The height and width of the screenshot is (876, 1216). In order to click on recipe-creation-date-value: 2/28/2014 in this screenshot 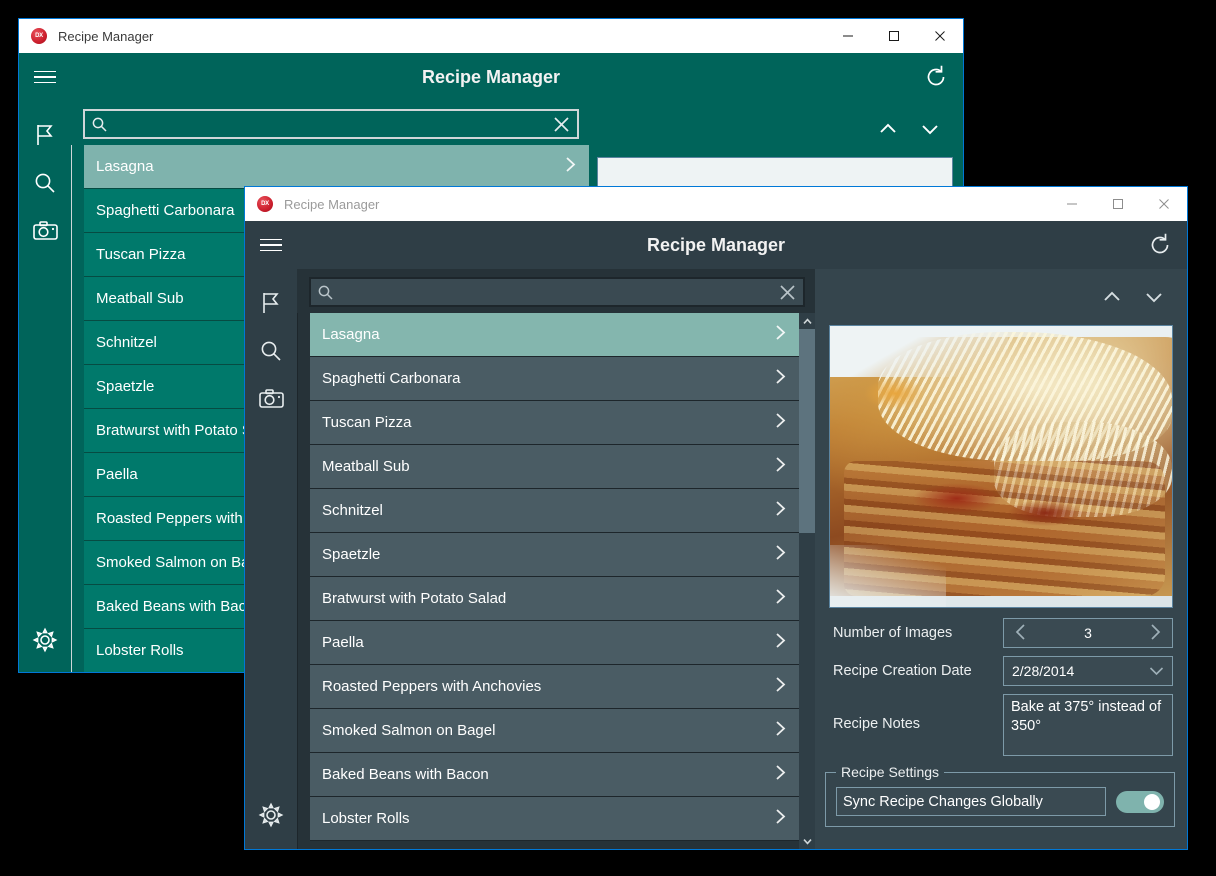, I will do `click(1043, 671)`.